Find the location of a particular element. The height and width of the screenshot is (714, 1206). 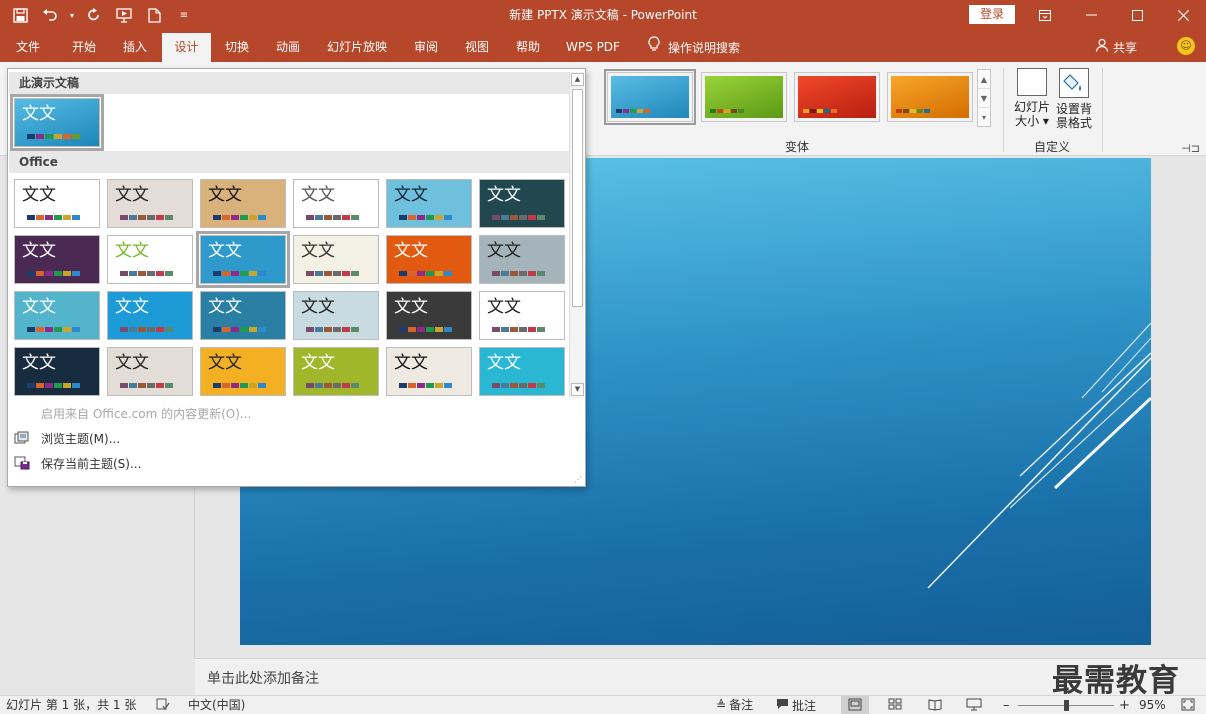

tab-insert: 插入 is located at coordinates (135, 47).